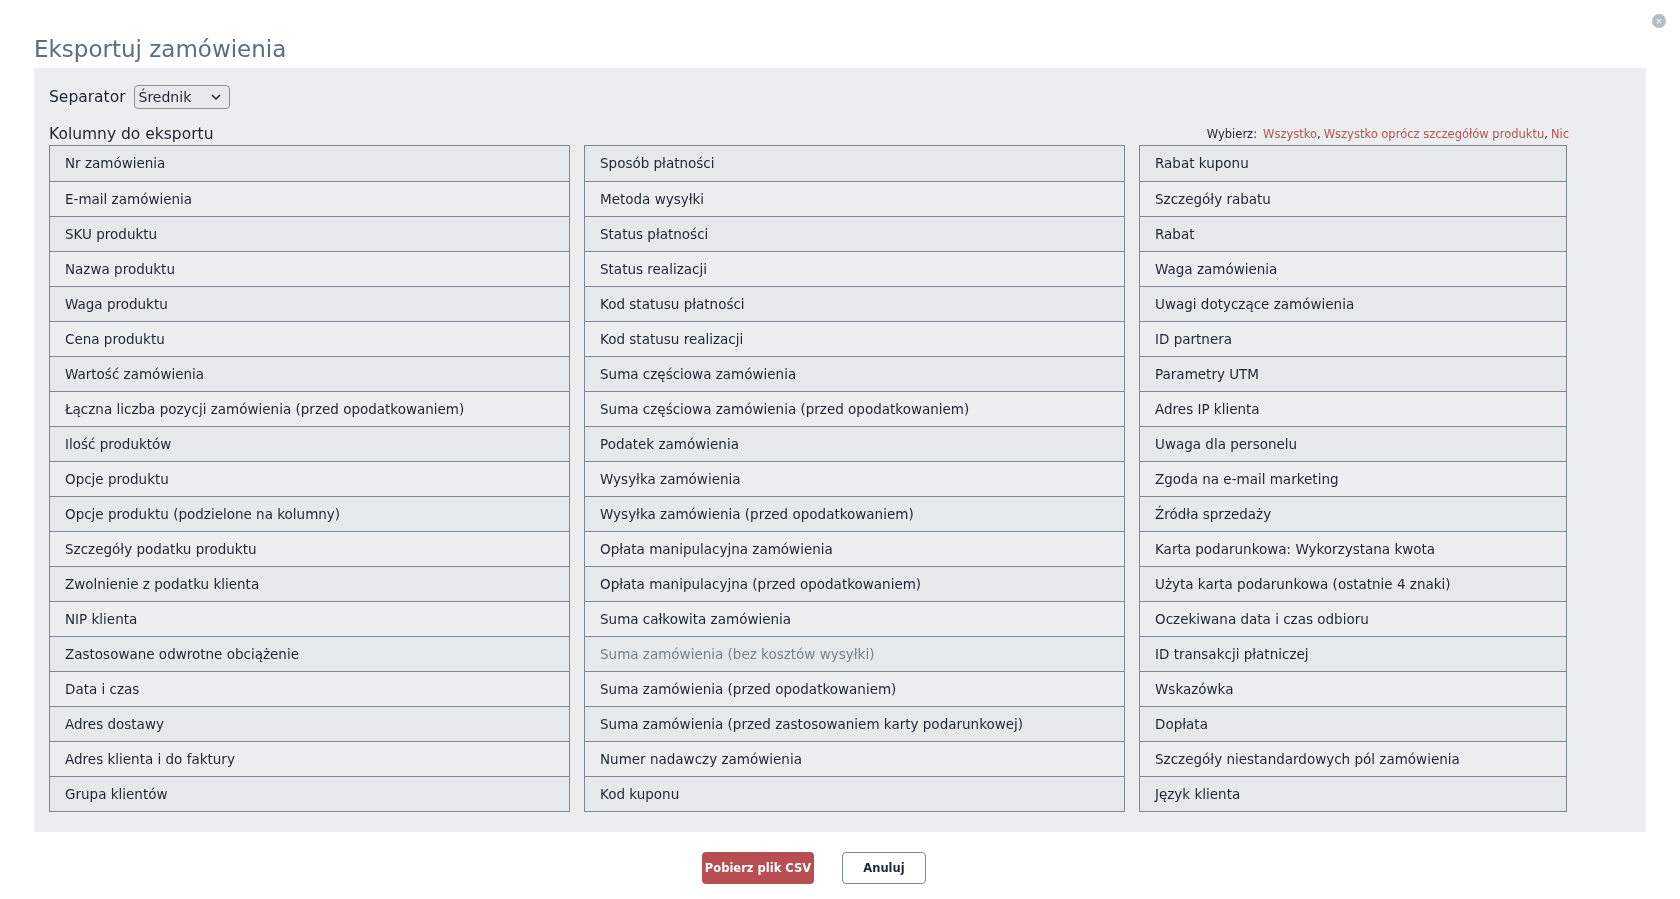 This screenshot has width=1680, height=899. Describe the element at coordinates (884, 868) in the screenshot. I see `cancel-button: Anuluj` at that location.